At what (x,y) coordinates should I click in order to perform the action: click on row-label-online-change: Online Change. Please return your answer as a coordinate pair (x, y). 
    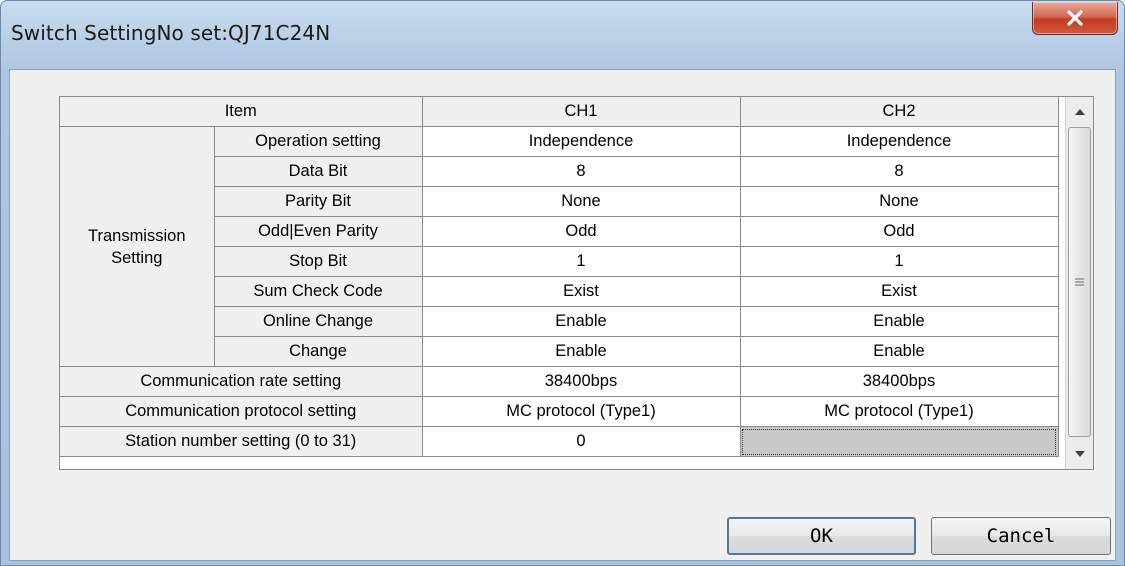
    Looking at the image, I should click on (318, 321).